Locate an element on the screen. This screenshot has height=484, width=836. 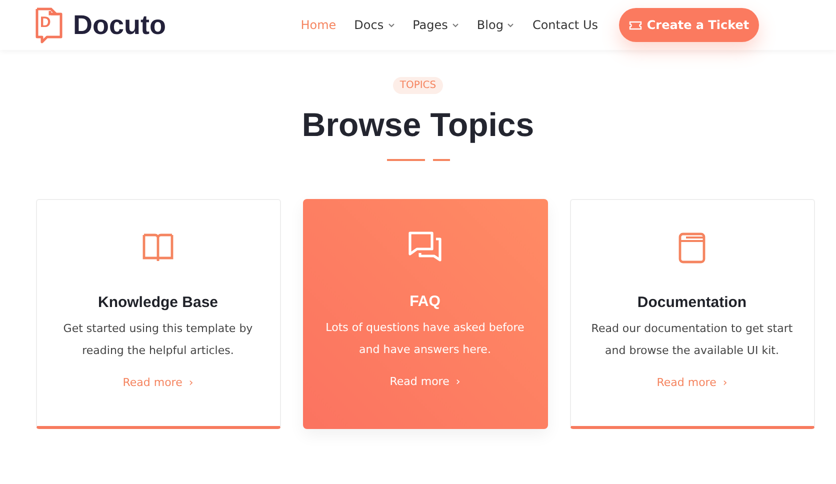
title-underline is located at coordinates (418, 160).